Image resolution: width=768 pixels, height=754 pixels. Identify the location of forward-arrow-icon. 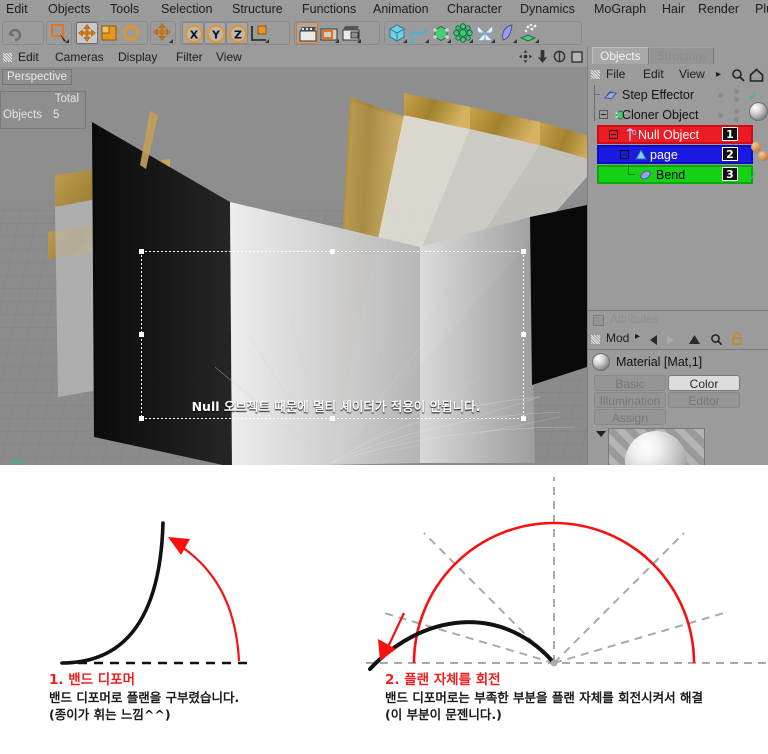
(670, 342).